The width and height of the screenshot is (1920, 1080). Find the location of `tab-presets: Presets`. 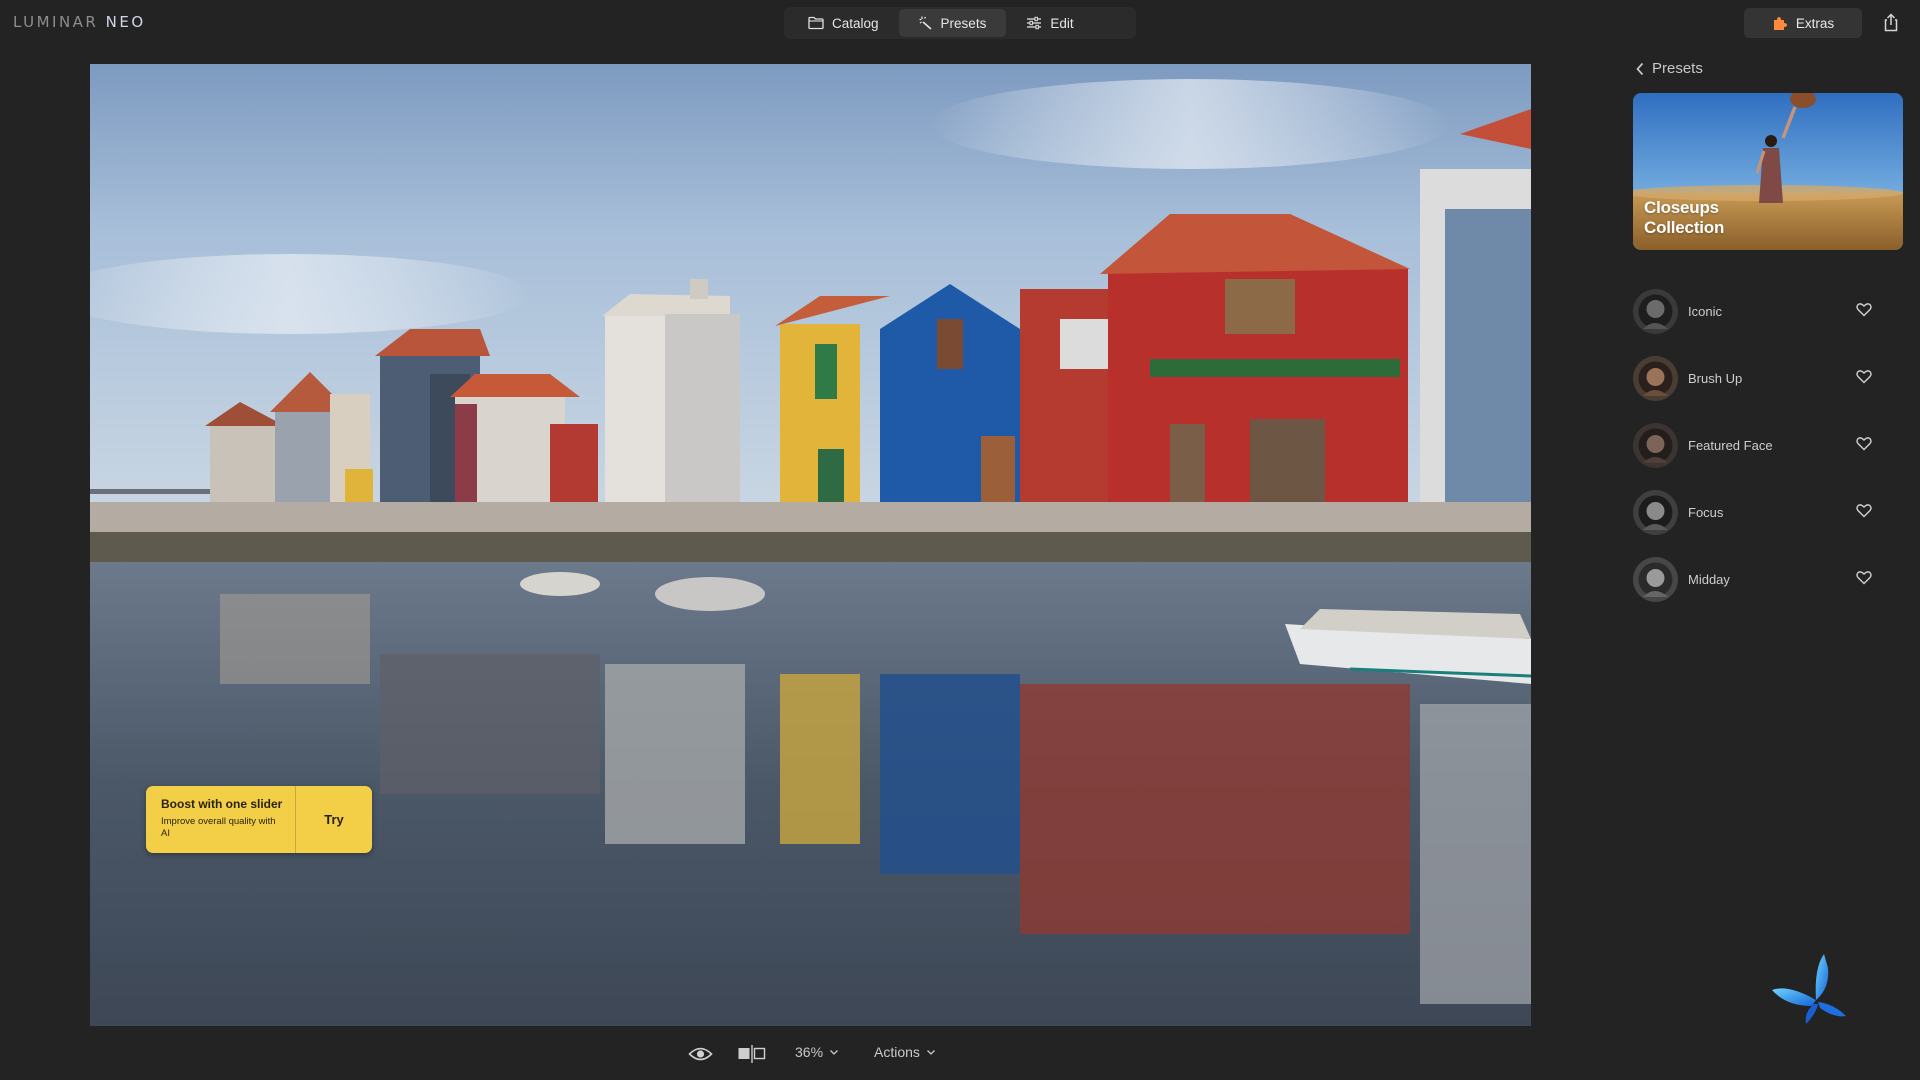

tab-presets: Presets is located at coordinates (952, 23).